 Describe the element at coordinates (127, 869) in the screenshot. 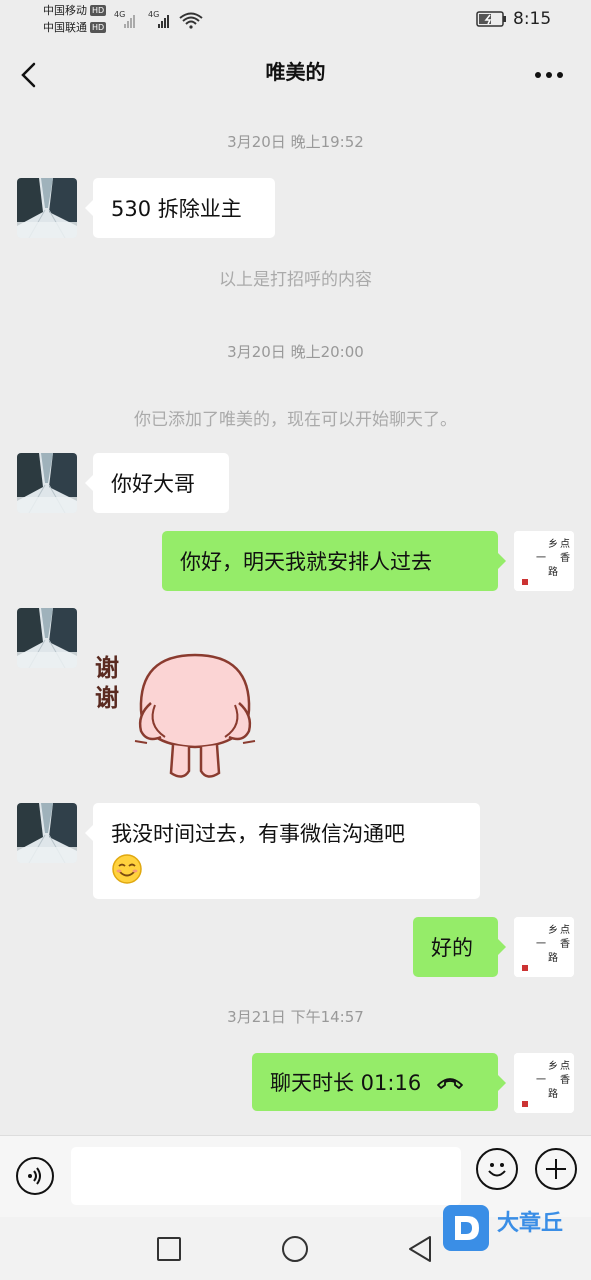

I see `smile-emoji-icon` at that location.